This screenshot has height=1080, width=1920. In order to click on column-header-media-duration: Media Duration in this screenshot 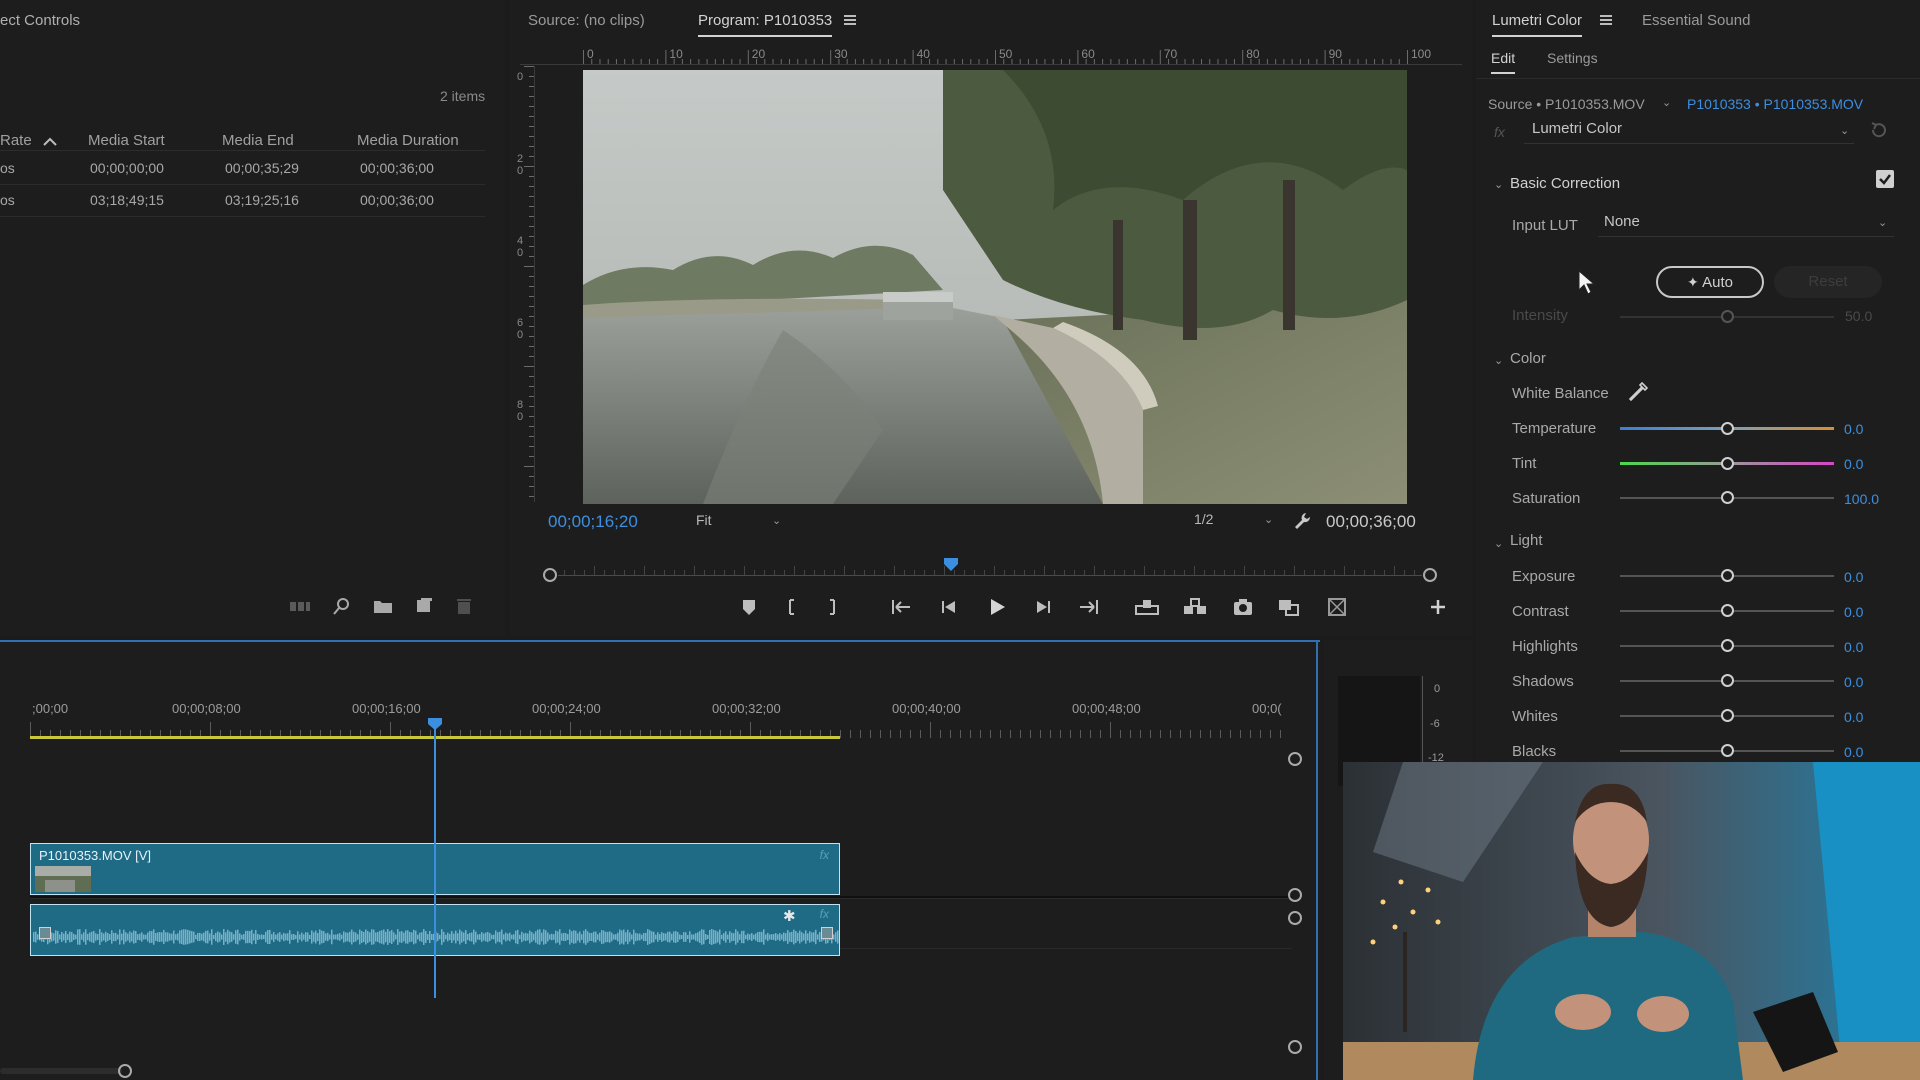, I will do `click(408, 140)`.